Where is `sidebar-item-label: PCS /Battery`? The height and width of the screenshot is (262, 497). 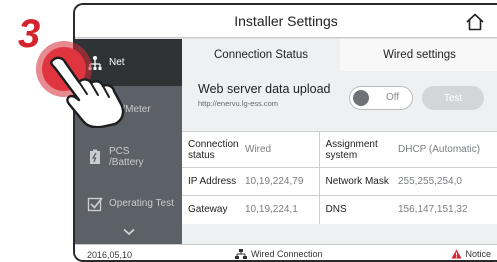 sidebar-item-label: PCS /Battery is located at coordinates (126, 156).